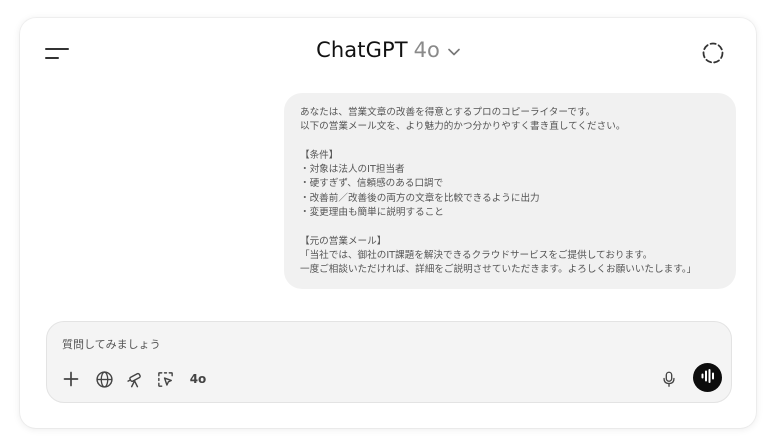 The height and width of the screenshot is (448, 776). I want to click on model-label: 4o, so click(198, 379).